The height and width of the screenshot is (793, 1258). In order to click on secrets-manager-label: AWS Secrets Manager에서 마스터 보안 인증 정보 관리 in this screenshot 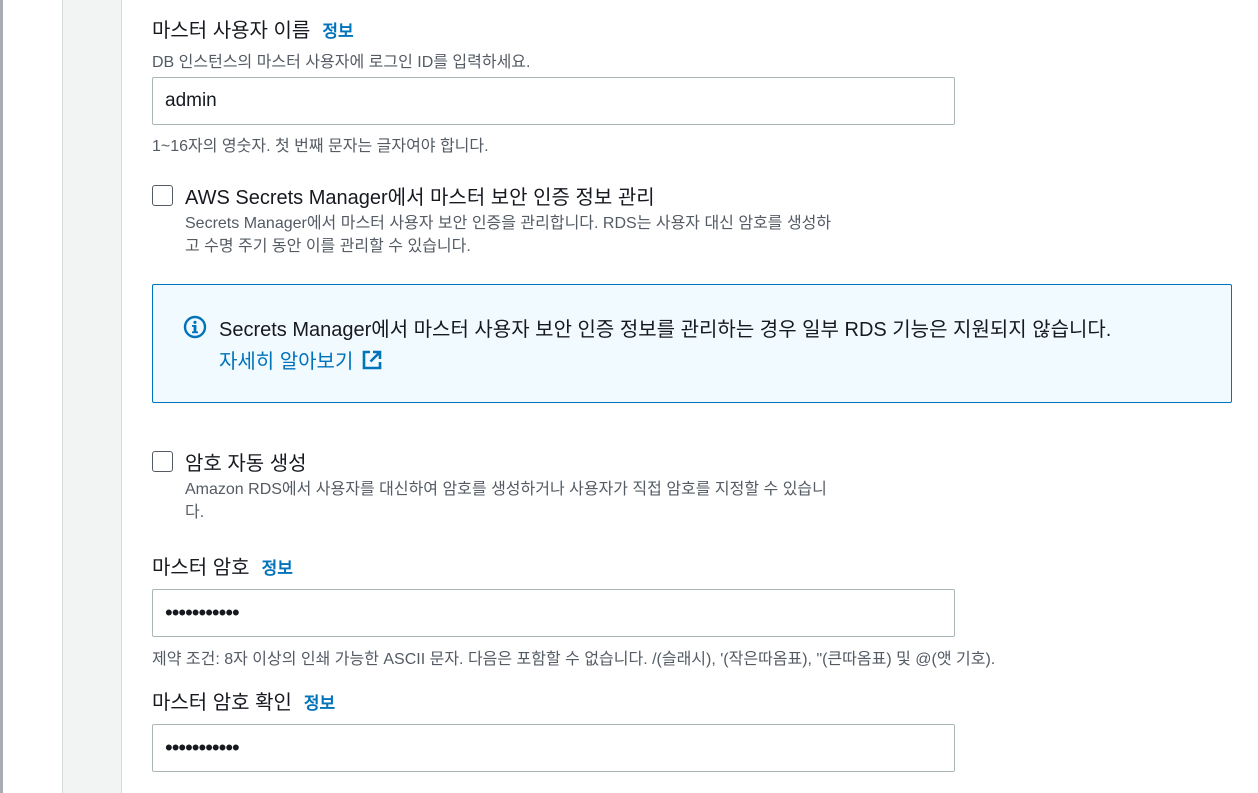, I will do `click(420, 195)`.